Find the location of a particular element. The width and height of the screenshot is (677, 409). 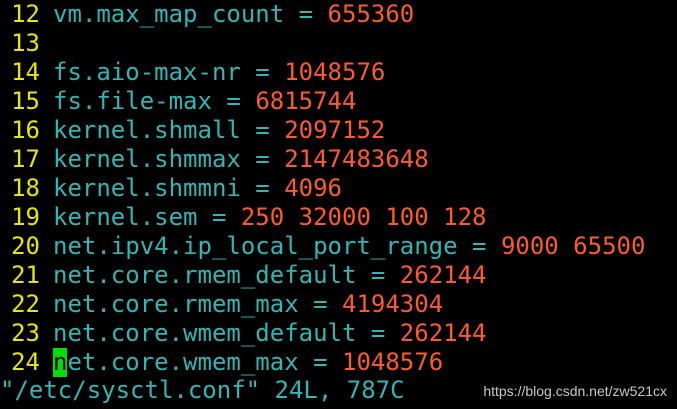

line-number: 21 is located at coordinates (25, 275).